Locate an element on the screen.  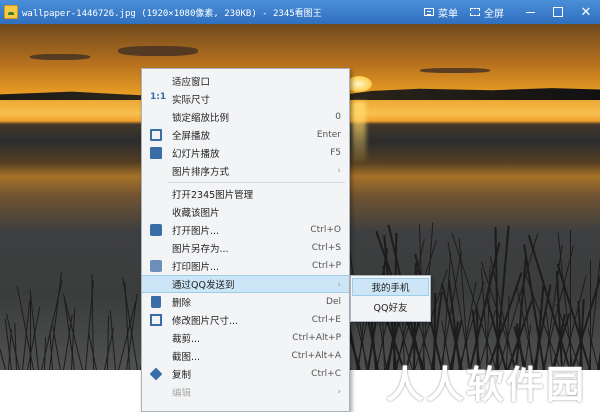
context-menu-item: 图片另存为... Ctrl+S is located at coordinates (245, 248).